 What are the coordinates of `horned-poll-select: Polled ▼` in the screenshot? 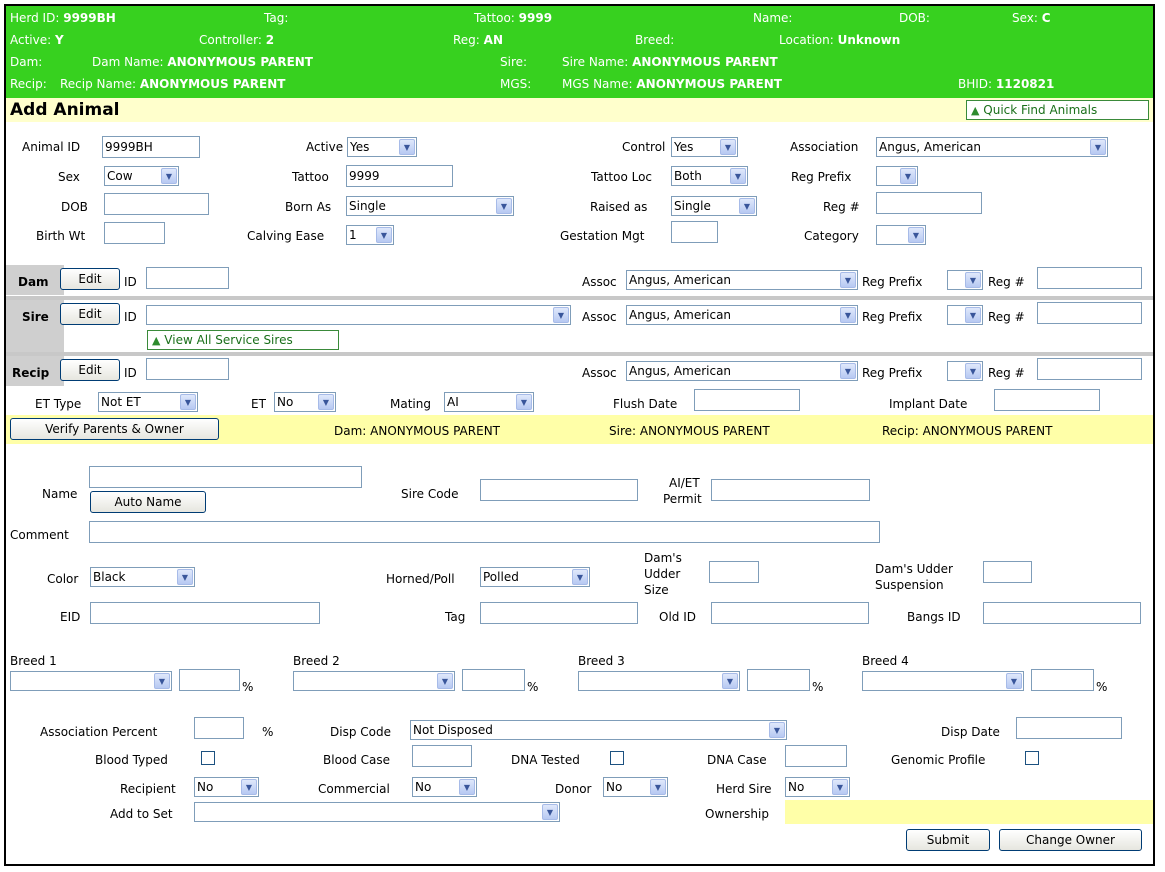 It's located at (535, 577).